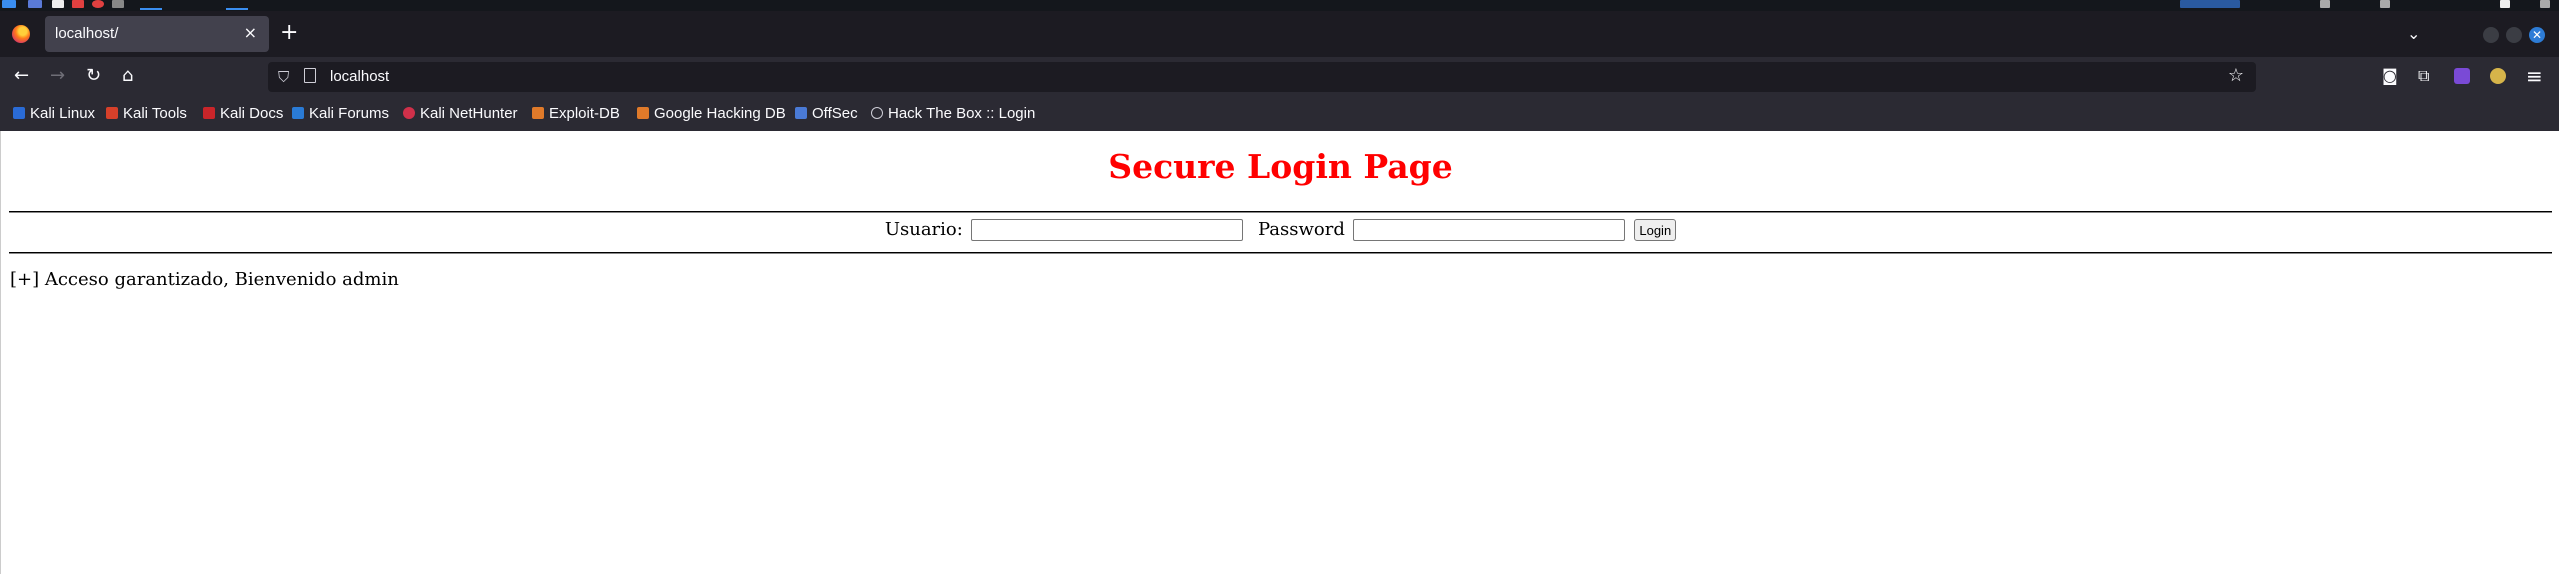 The image size is (2559, 574). I want to click on tab-title: localhost/, so click(87, 33).